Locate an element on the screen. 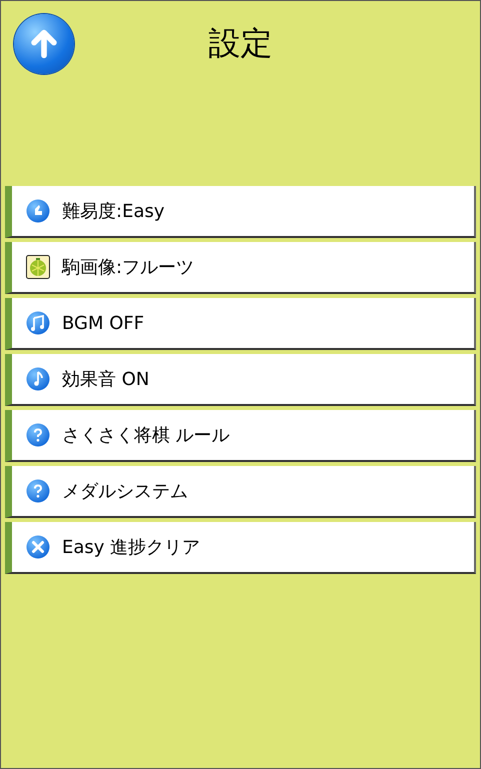 This screenshot has height=769, width=481. menu-item: さくさく将棋 ルール is located at coordinates (240, 436).